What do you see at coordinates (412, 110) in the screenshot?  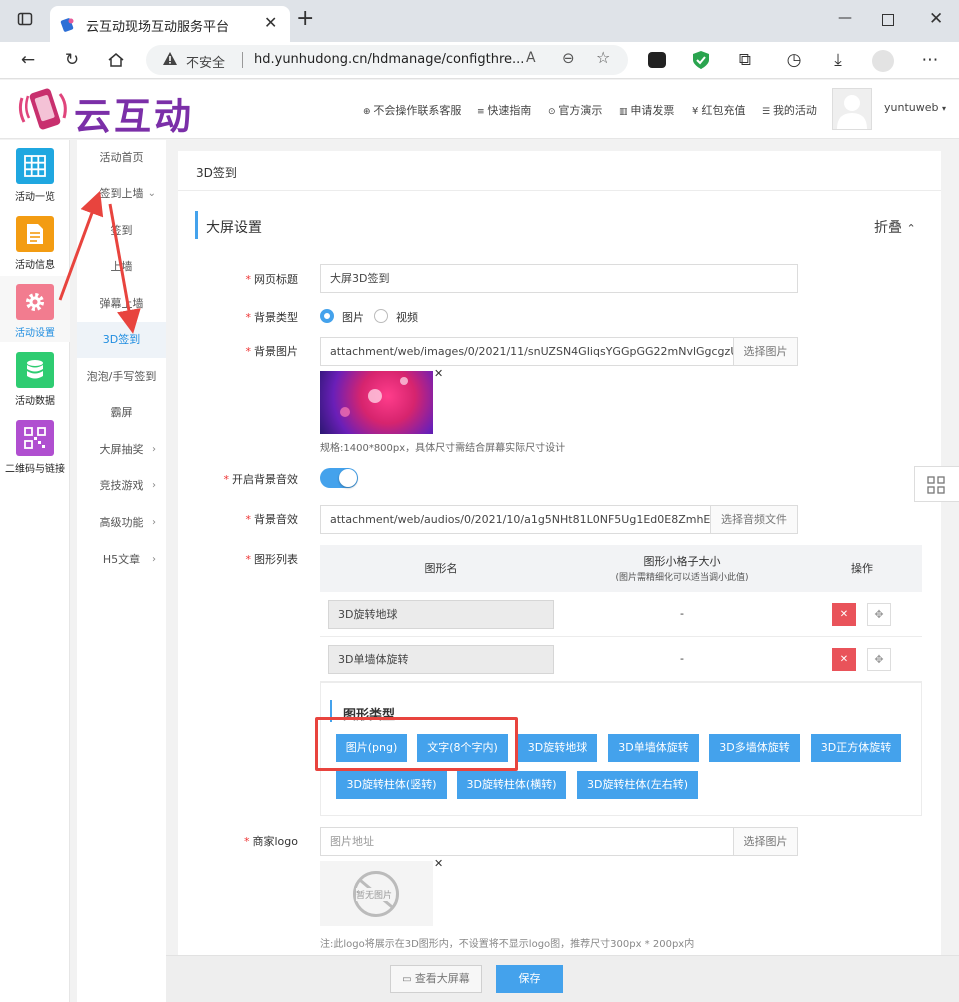 I see `nav-contact-service: ⊕ 不会操作联系客服` at bounding box center [412, 110].